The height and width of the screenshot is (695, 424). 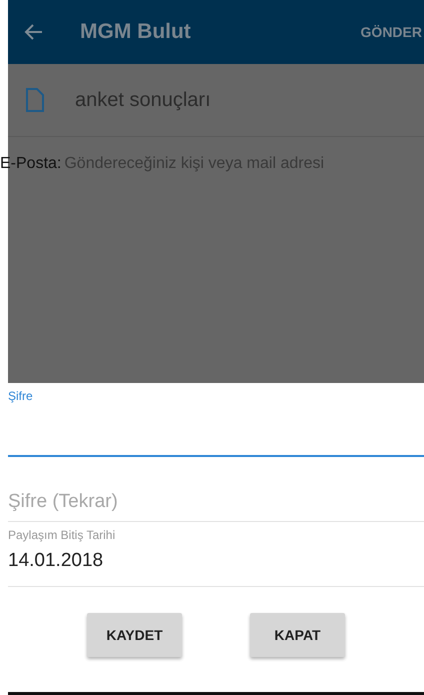 What do you see at coordinates (34, 32) in the screenshot?
I see `back-arrow-icon` at bounding box center [34, 32].